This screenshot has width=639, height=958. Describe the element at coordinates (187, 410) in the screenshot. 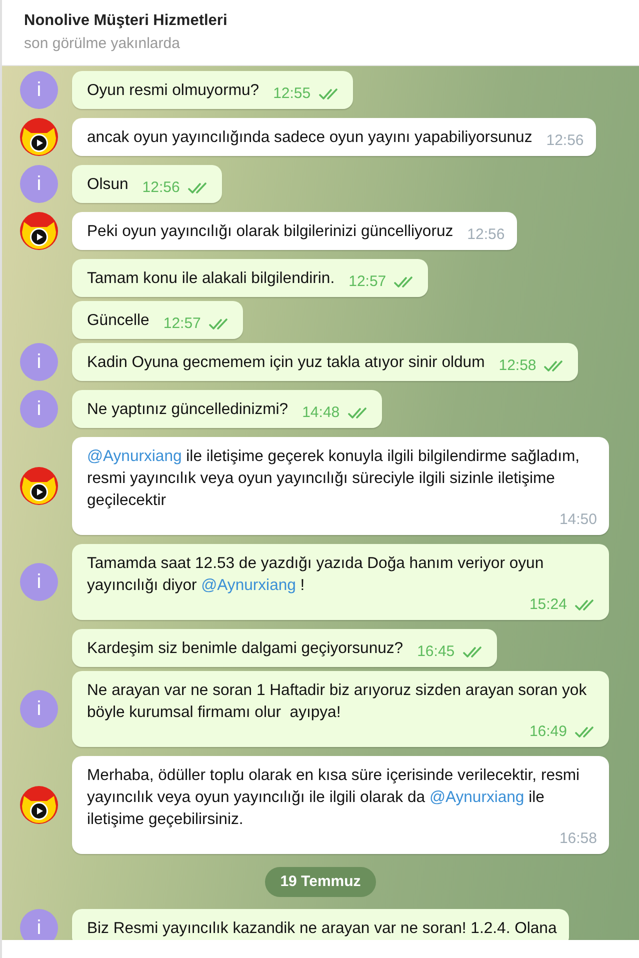

I see `message-text: Ne yaptınız güncelledinizmi?` at that location.